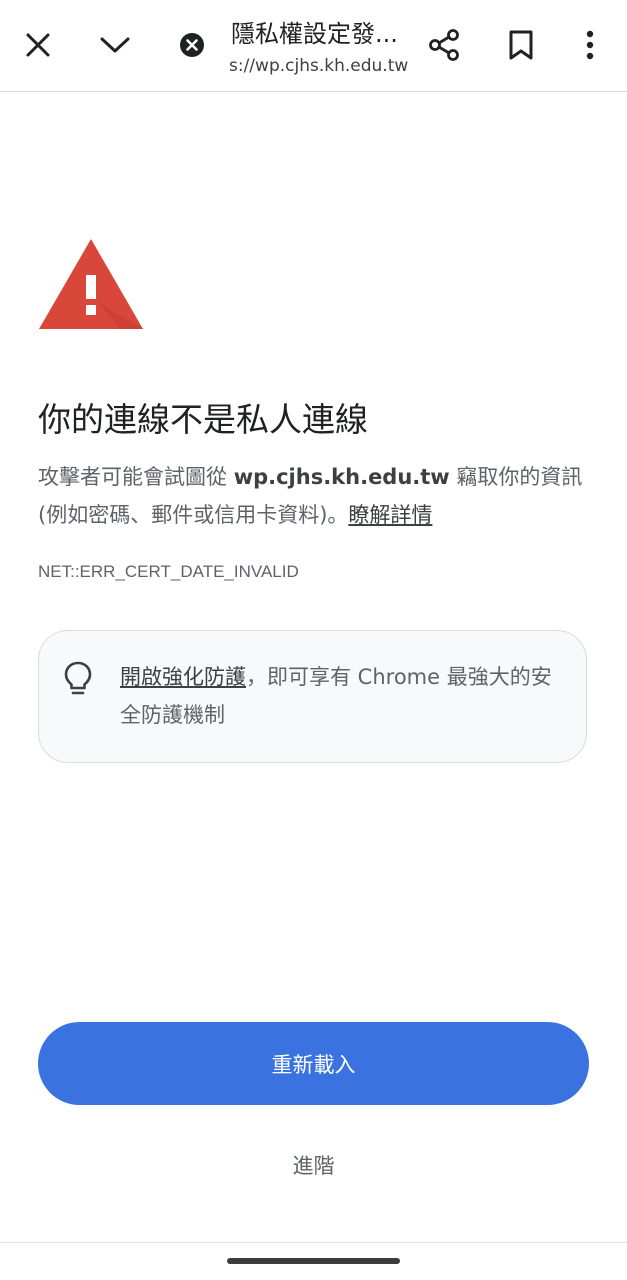 The width and height of the screenshot is (627, 1280). I want to click on bookmark-icon, so click(521, 45).